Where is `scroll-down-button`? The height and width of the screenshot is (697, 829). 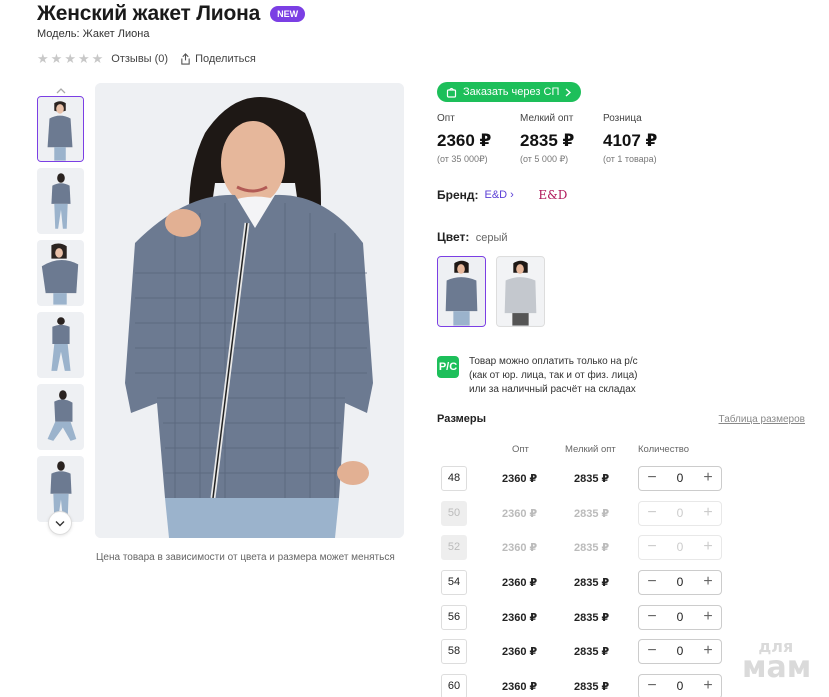
scroll-down-button is located at coordinates (60, 523).